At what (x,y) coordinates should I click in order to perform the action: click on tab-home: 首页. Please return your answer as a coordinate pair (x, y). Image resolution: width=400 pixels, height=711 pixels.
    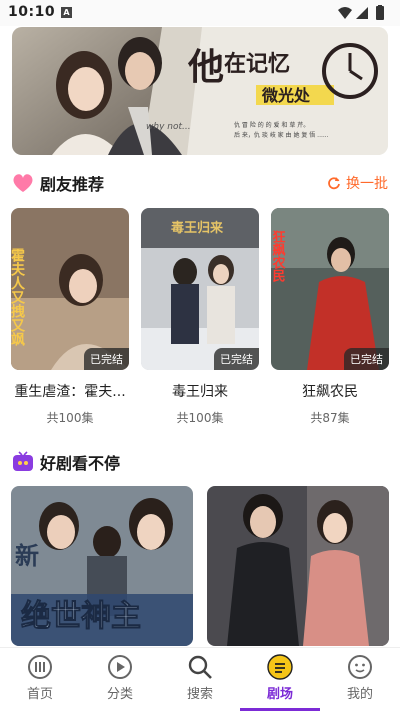
    Looking at the image, I should click on (40, 678).